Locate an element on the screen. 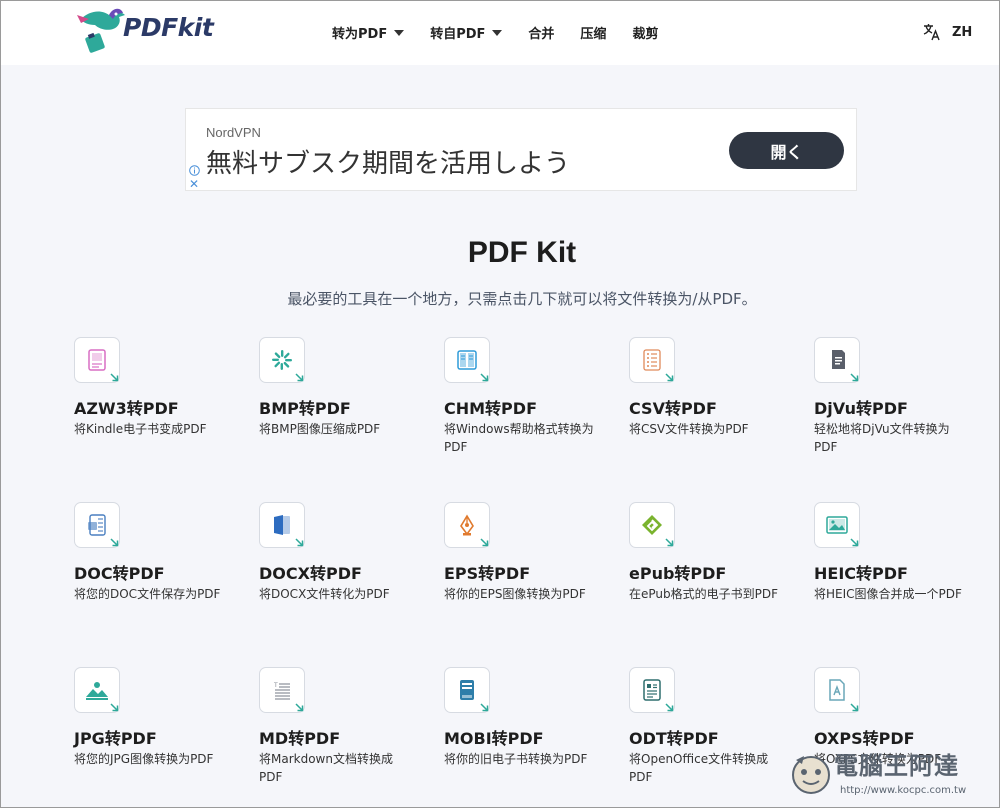 Image resolution: width=1000 pixels, height=808 pixels. ad-brand: NordVPN is located at coordinates (233, 132).